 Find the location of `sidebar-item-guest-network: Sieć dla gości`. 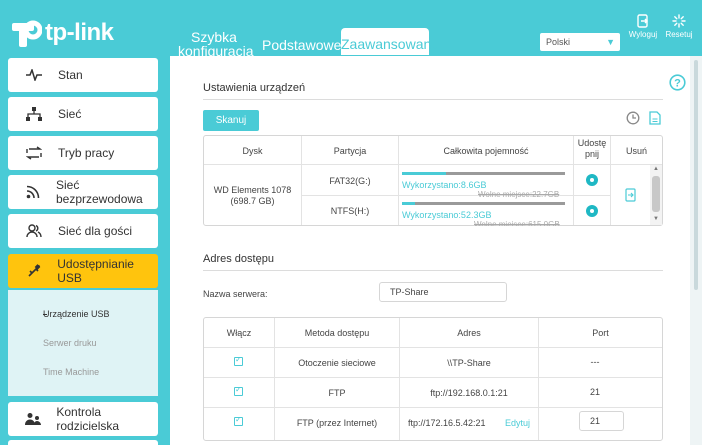

sidebar-item-guest-network: Sieć dla gości is located at coordinates (83, 231).